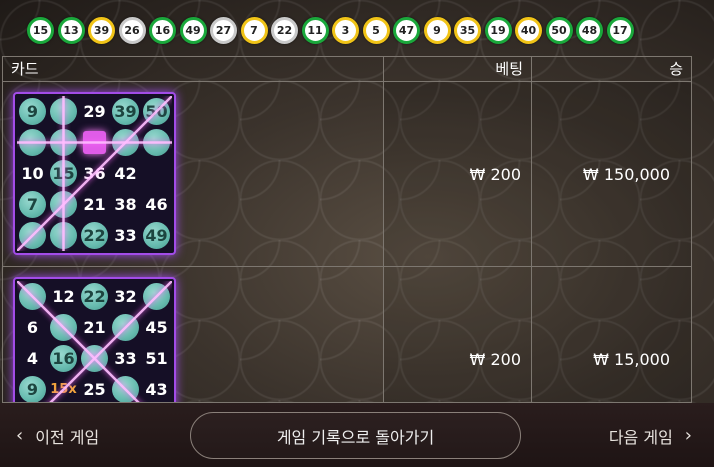  What do you see at coordinates (467, 30) in the screenshot?
I see `drawn-ball: 35` at bounding box center [467, 30].